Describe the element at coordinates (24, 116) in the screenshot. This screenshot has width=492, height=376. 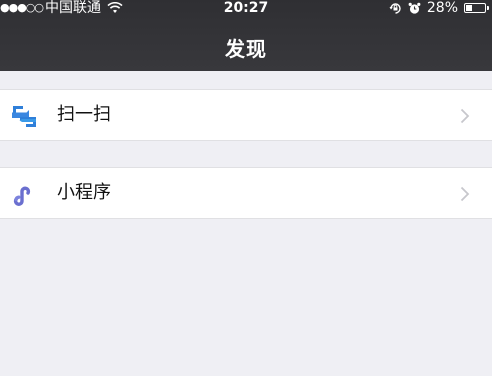
I see `scan-icon` at that location.